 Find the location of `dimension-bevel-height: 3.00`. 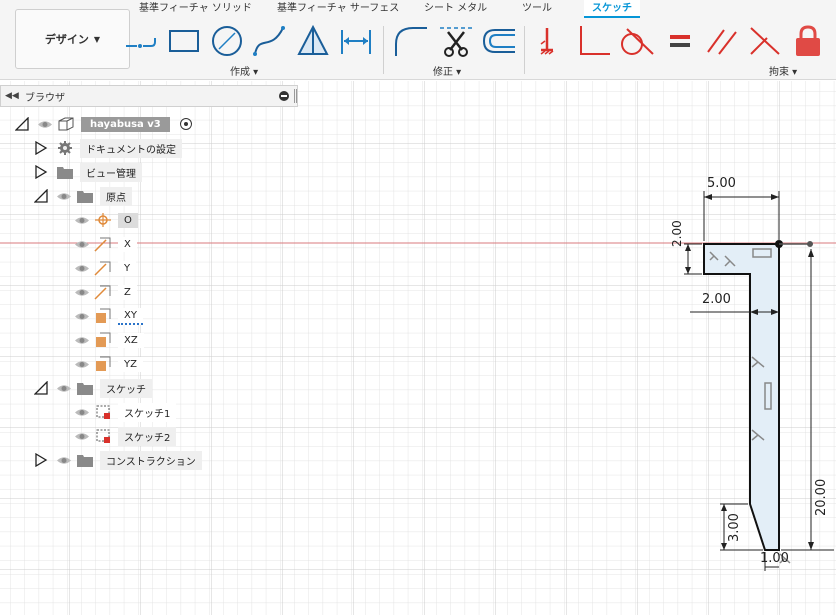

dimension-bevel-height: 3.00 is located at coordinates (734, 527).